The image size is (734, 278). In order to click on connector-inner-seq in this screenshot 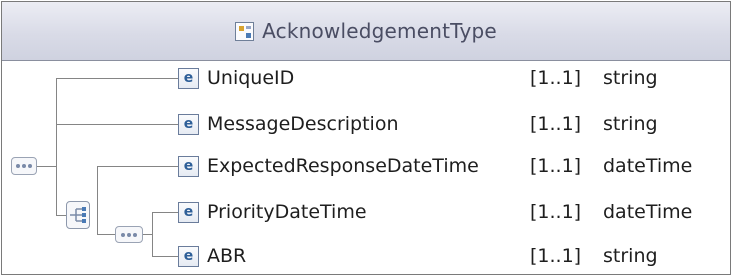, I will do `click(147, 234)`.